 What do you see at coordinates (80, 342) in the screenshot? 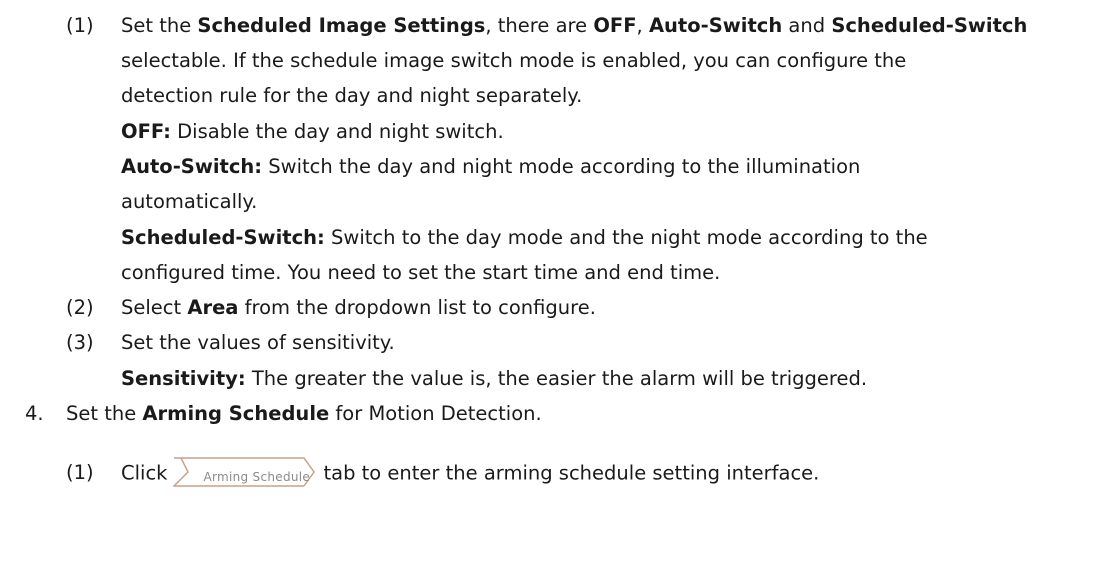
I see `step-3-number: (3)` at bounding box center [80, 342].